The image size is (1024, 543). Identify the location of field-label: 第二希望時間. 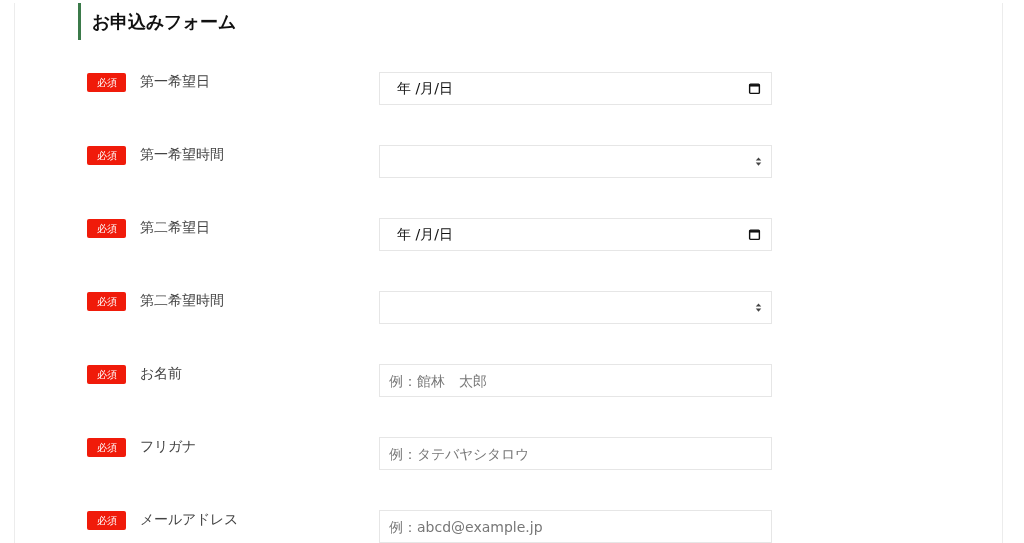
(182, 300).